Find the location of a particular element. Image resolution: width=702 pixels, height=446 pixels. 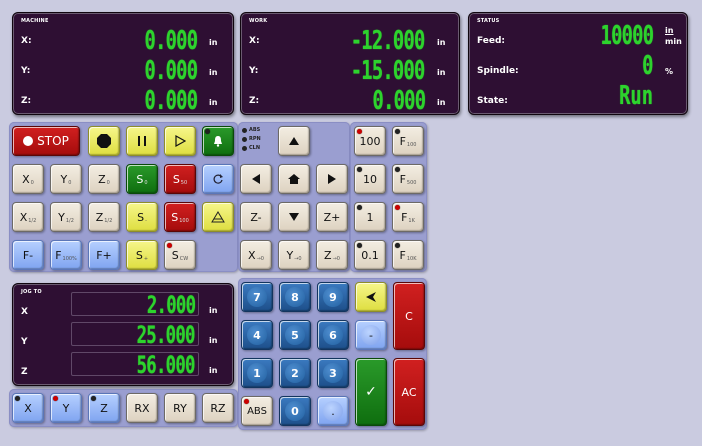

jog-z-plus-button: Z+ is located at coordinates (332, 217).